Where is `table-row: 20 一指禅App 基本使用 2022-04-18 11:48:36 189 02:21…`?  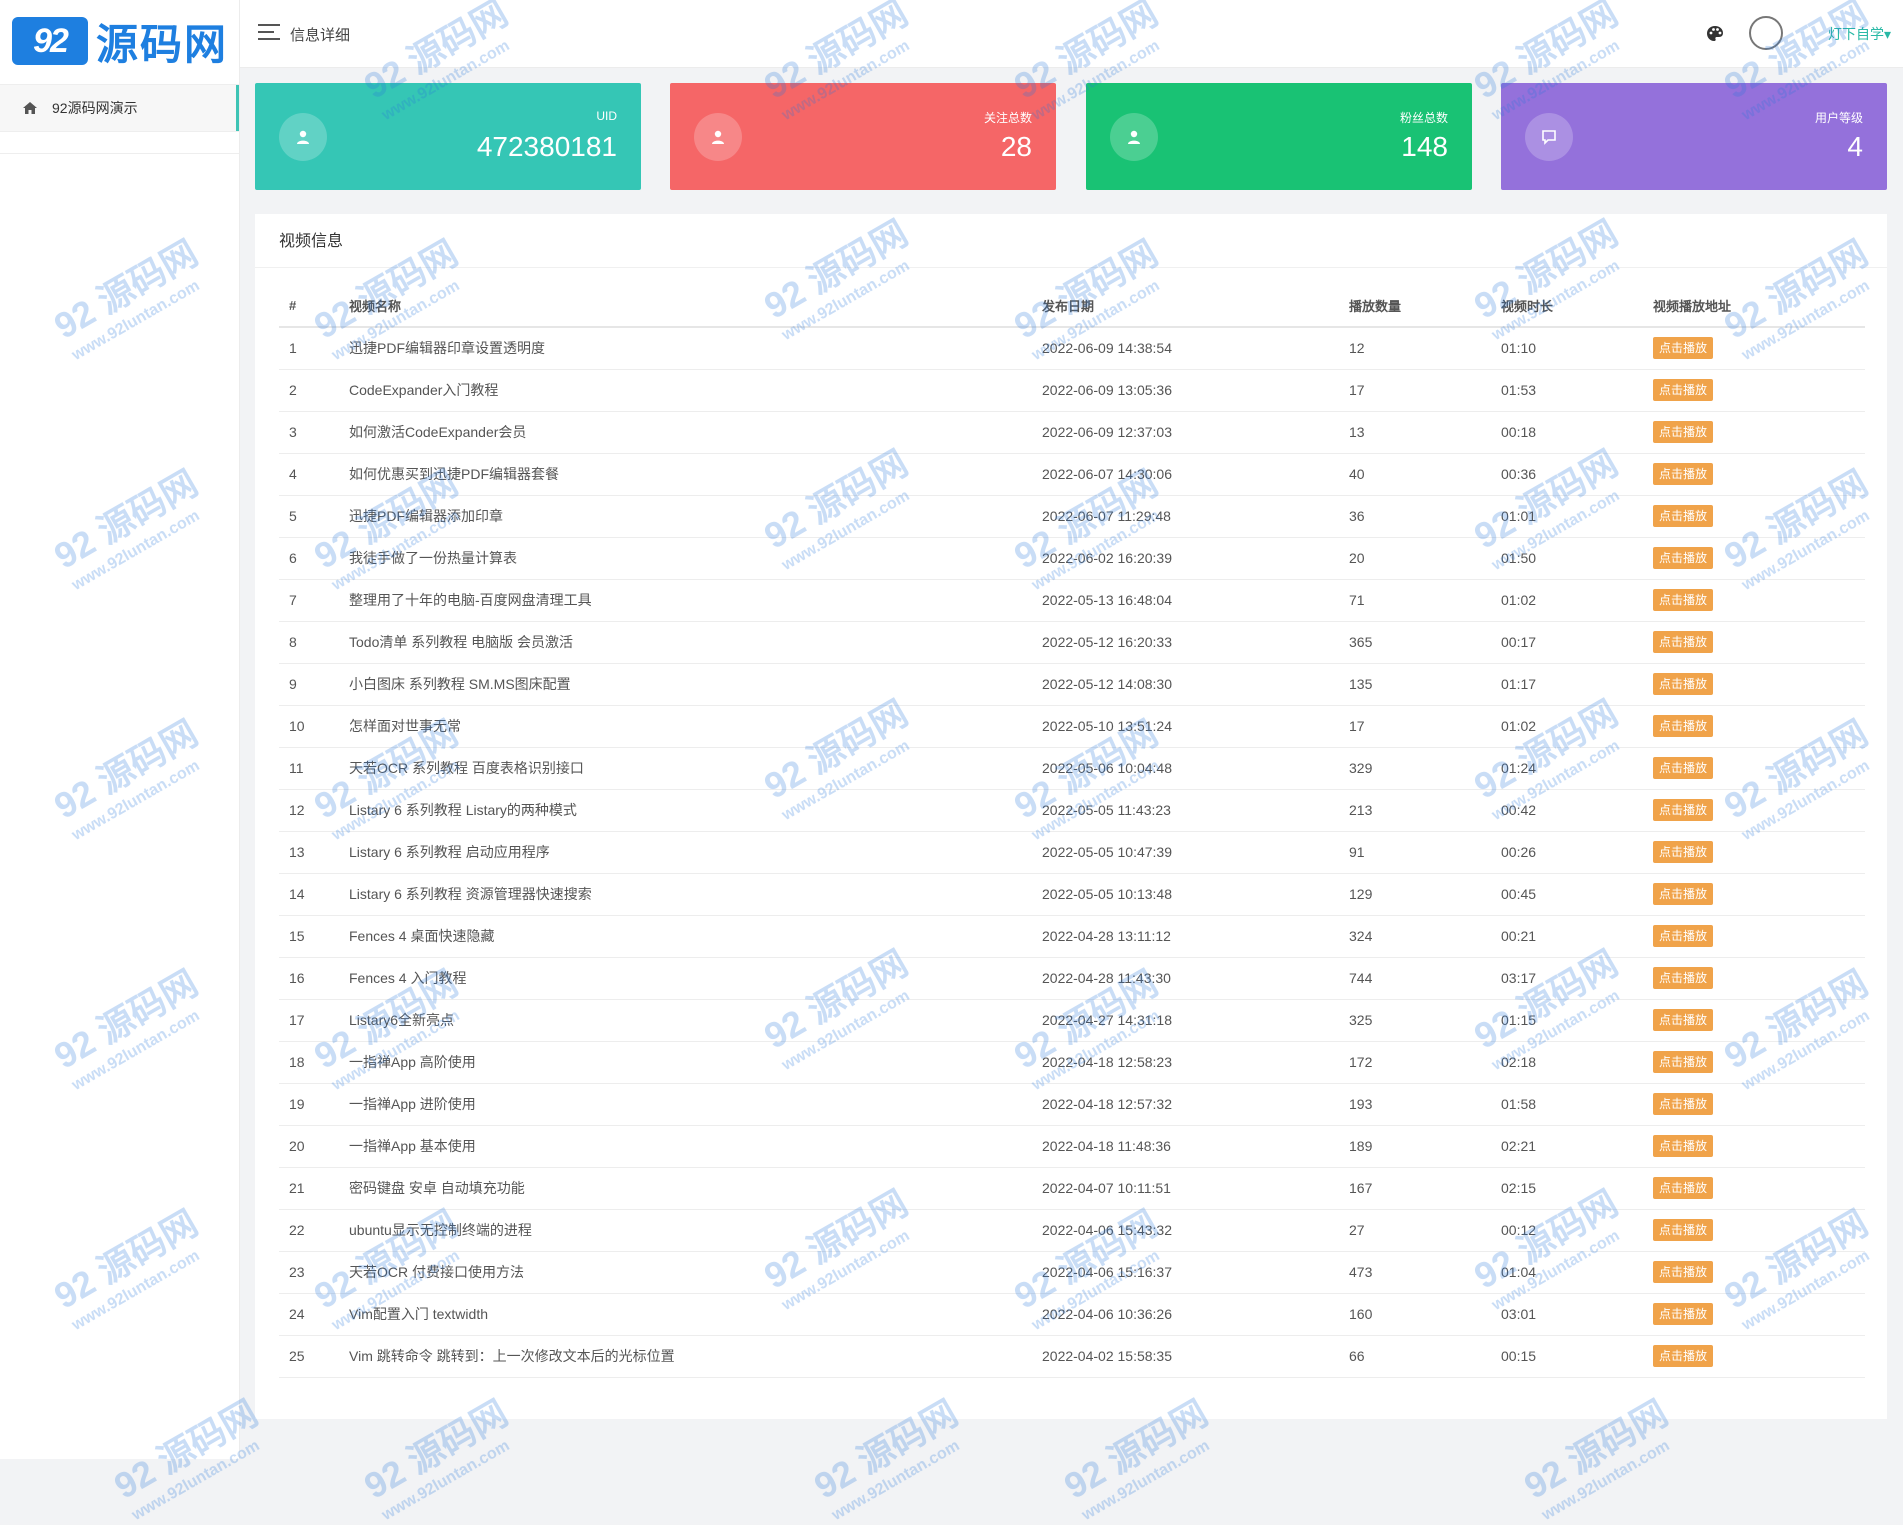
table-row: 20 一指禅App 基本使用 2022-04-18 11:48:36 189 02:21… is located at coordinates (1072, 1146).